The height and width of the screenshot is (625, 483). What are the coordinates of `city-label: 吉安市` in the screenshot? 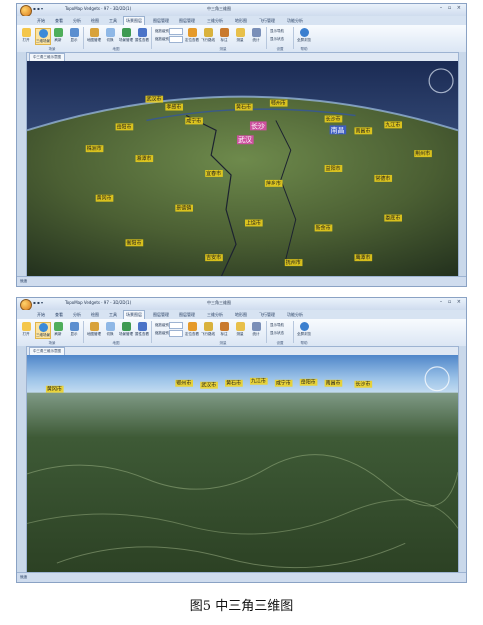 It's located at (214, 257).